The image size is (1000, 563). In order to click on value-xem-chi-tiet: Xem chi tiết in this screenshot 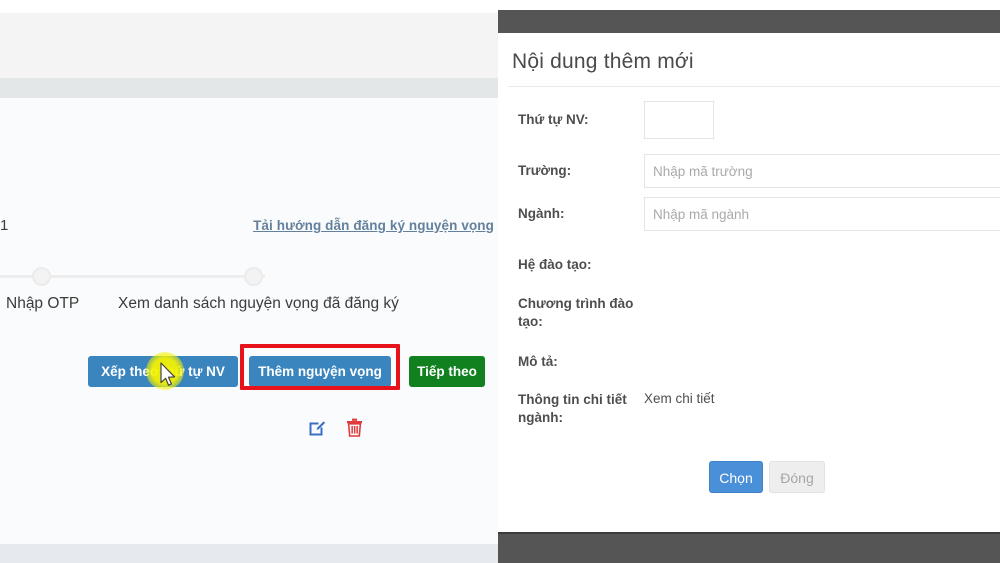, I will do `click(679, 398)`.